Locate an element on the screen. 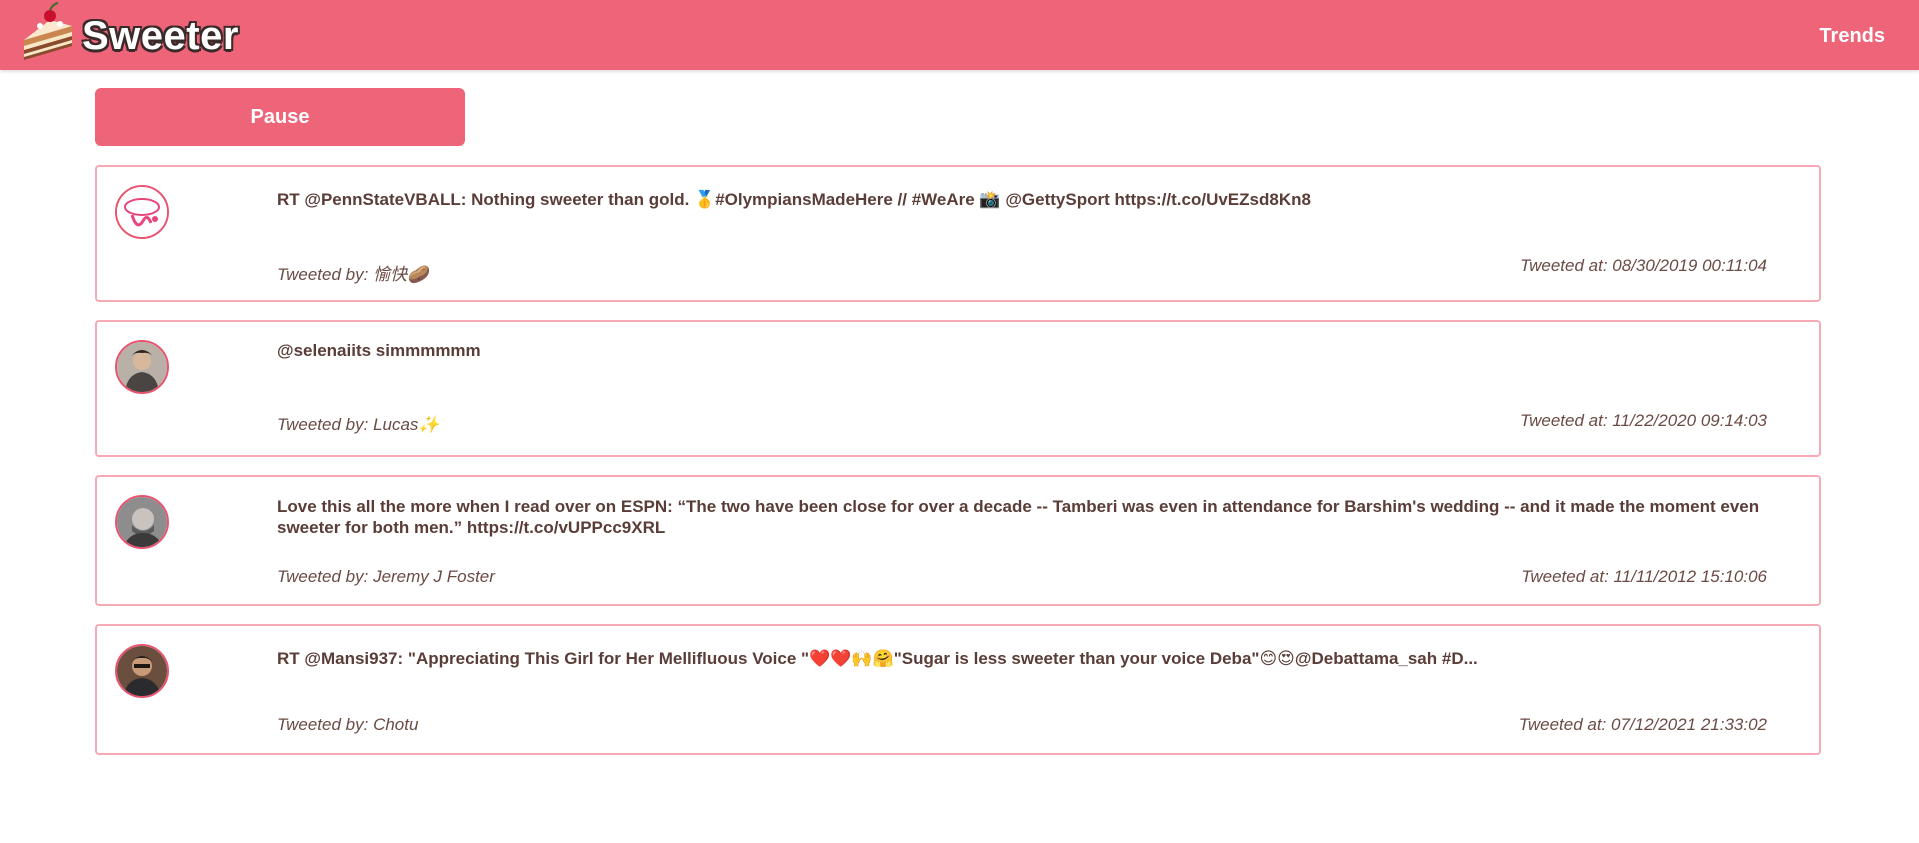  tweet-timestamp: Tweeted at: 08/30/2019 00:11:04 is located at coordinates (1643, 265).